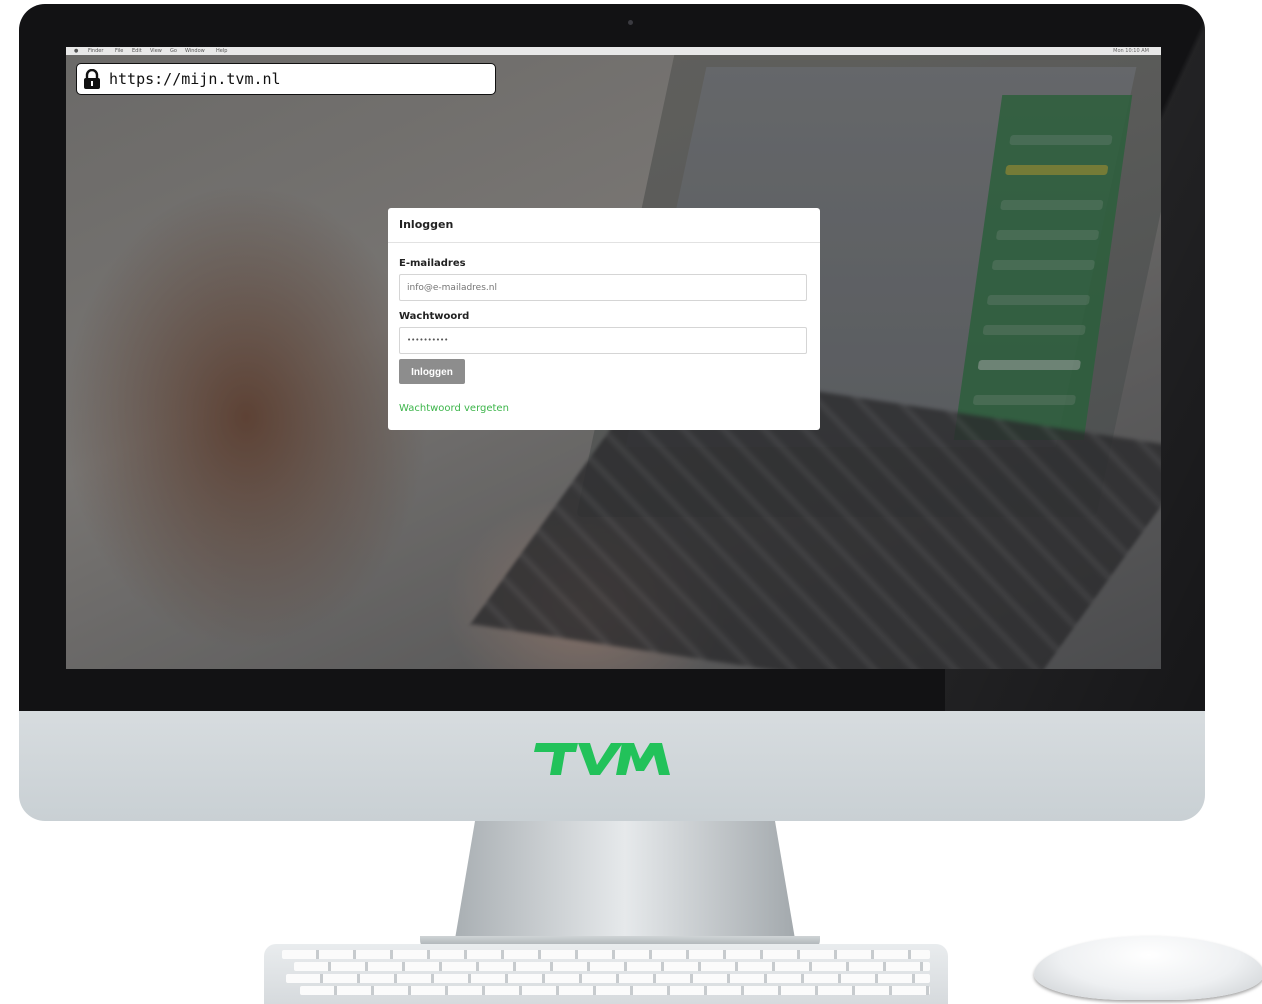  I want to click on lock-icon, so click(92, 79).